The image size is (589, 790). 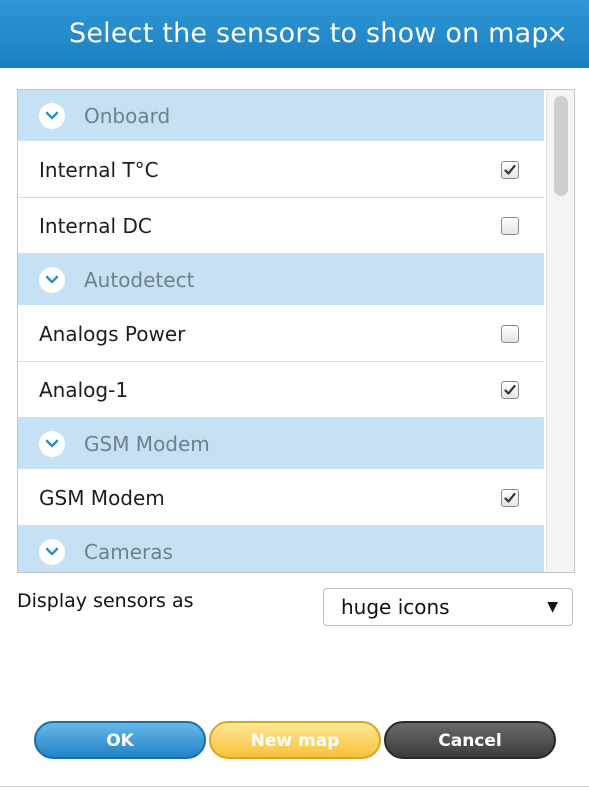 I want to click on sensor-row: Internal T°C, so click(x=281, y=170).